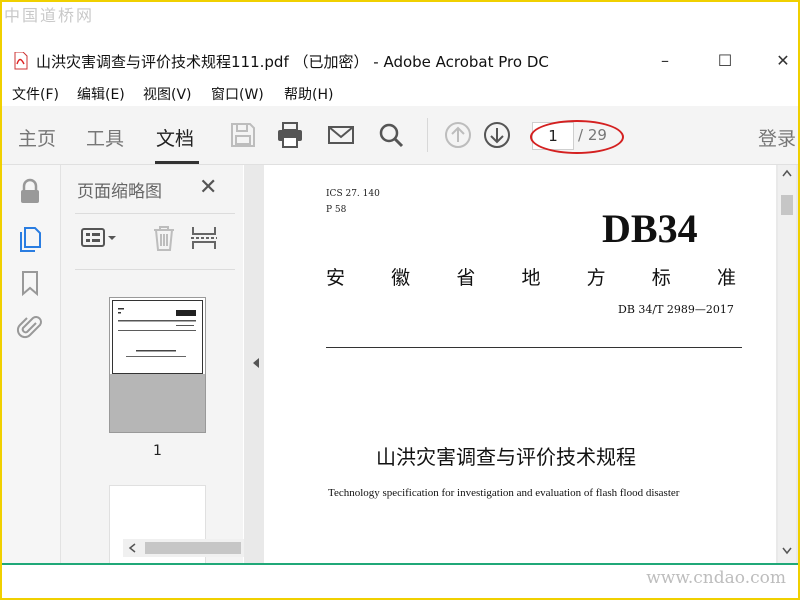  Describe the element at coordinates (119, 192) in the screenshot. I see `thumbnails-pane-title: 页面缩略图` at that location.